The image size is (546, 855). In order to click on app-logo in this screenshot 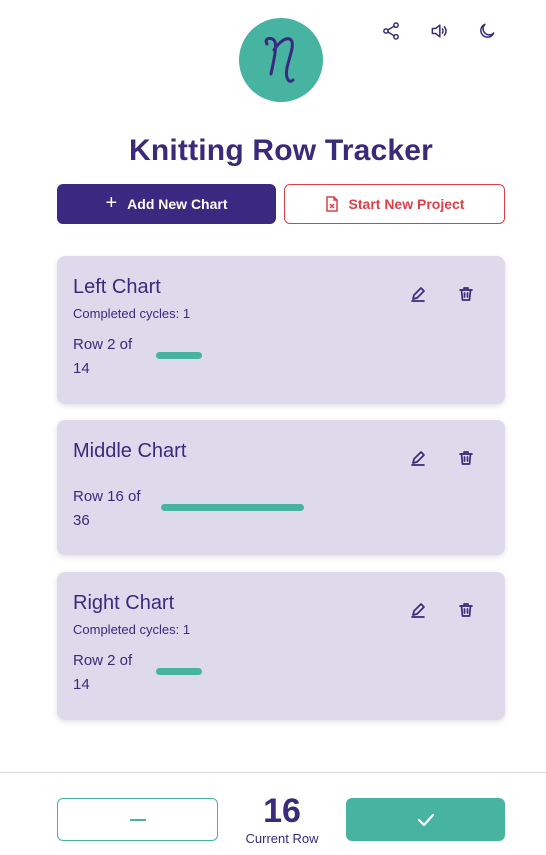, I will do `click(281, 60)`.